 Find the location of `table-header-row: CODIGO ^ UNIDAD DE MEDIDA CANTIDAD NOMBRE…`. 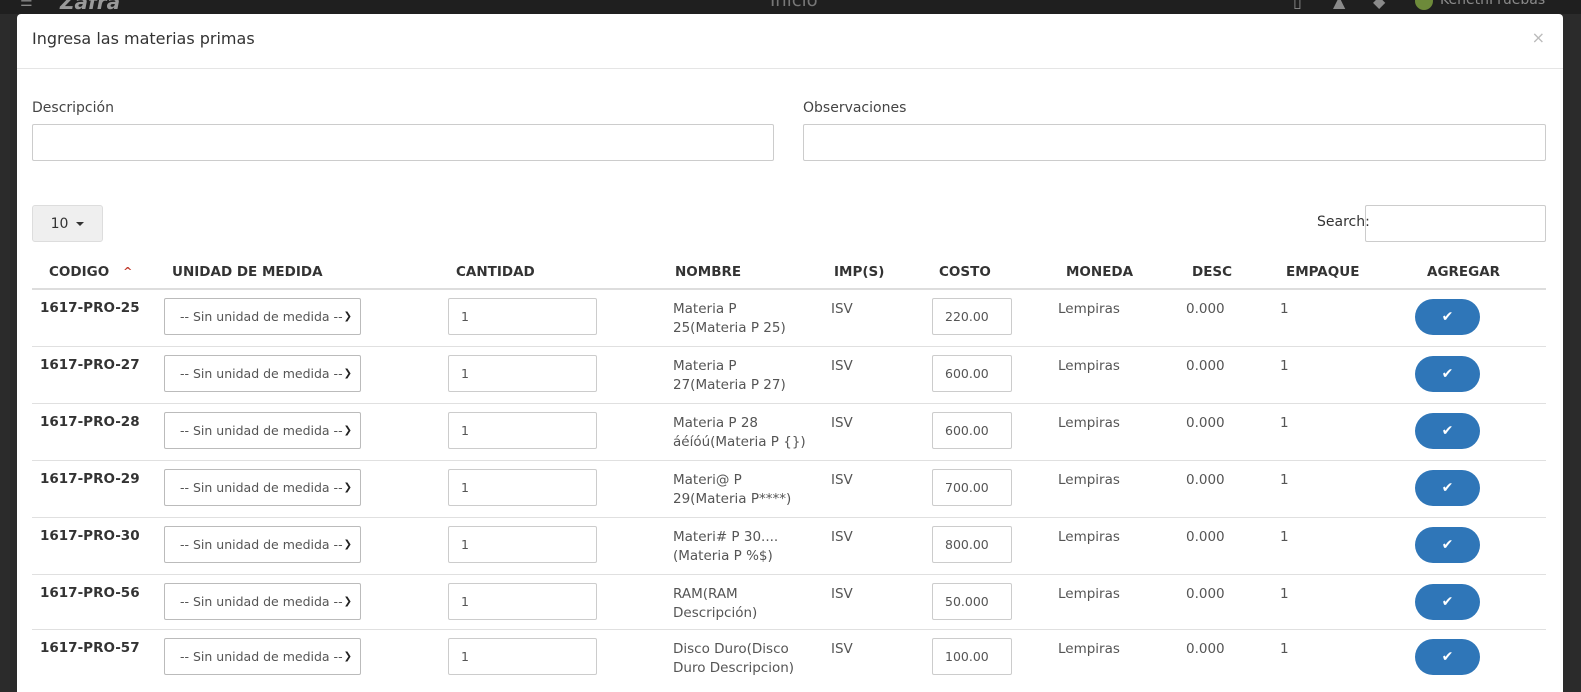

table-header-row: CODIGO ^ UNIDAD DE MEDIDA CANTIDAD NOMBRE… is located at coordinates (789, 273).